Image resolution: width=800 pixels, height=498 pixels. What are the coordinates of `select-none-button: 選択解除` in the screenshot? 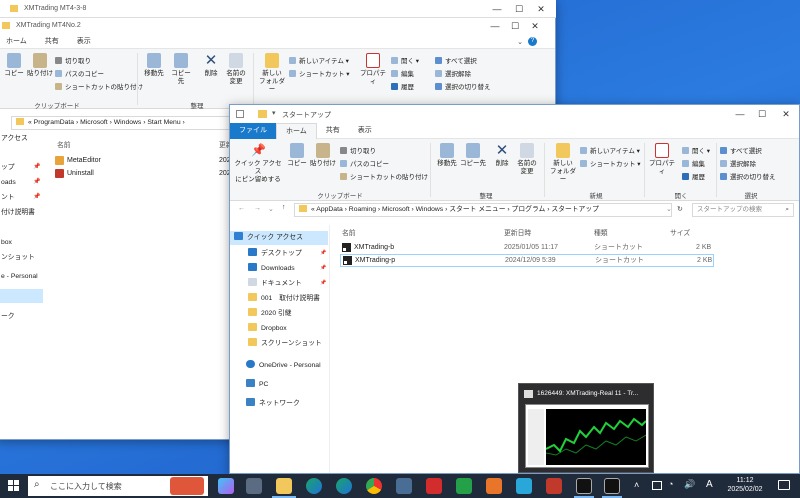 It's located at (738, 163).